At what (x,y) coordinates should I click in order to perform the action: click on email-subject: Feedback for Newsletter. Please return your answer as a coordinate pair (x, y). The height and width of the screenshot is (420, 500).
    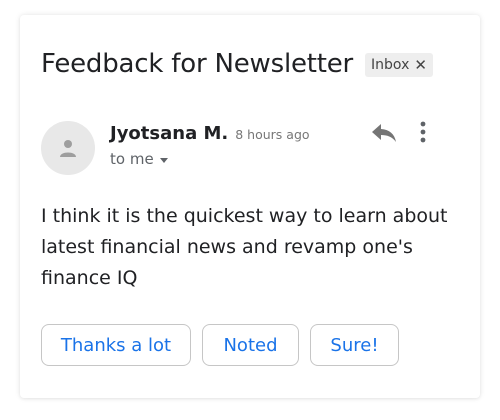
    Looking at the image, I should click on (197, 64).